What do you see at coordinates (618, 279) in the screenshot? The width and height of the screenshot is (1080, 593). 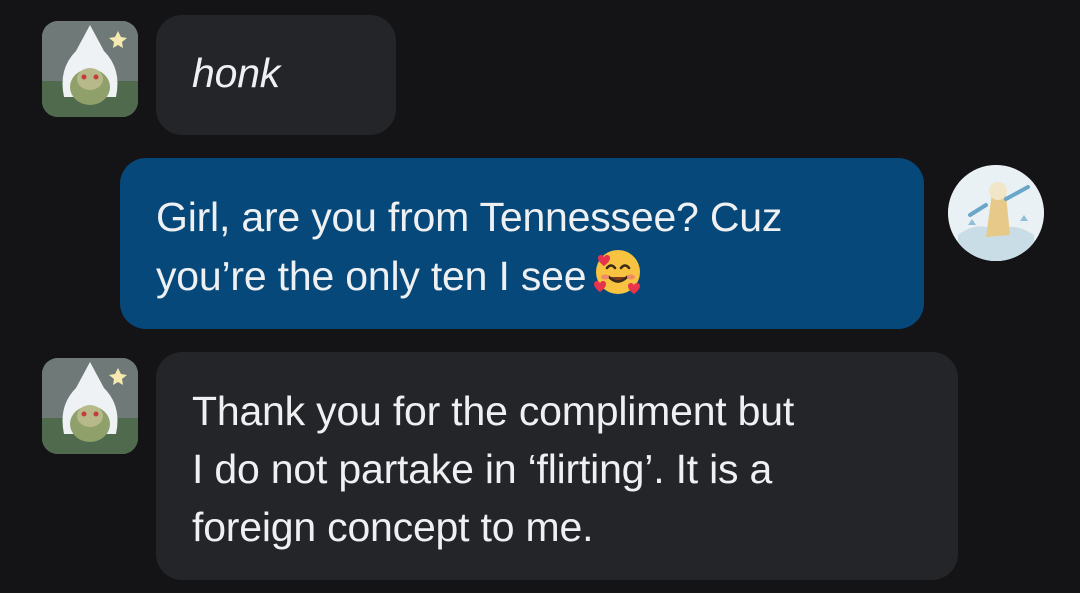 I see `smiling-face-with-hearts-emoji` at bounding box center [618, 279].